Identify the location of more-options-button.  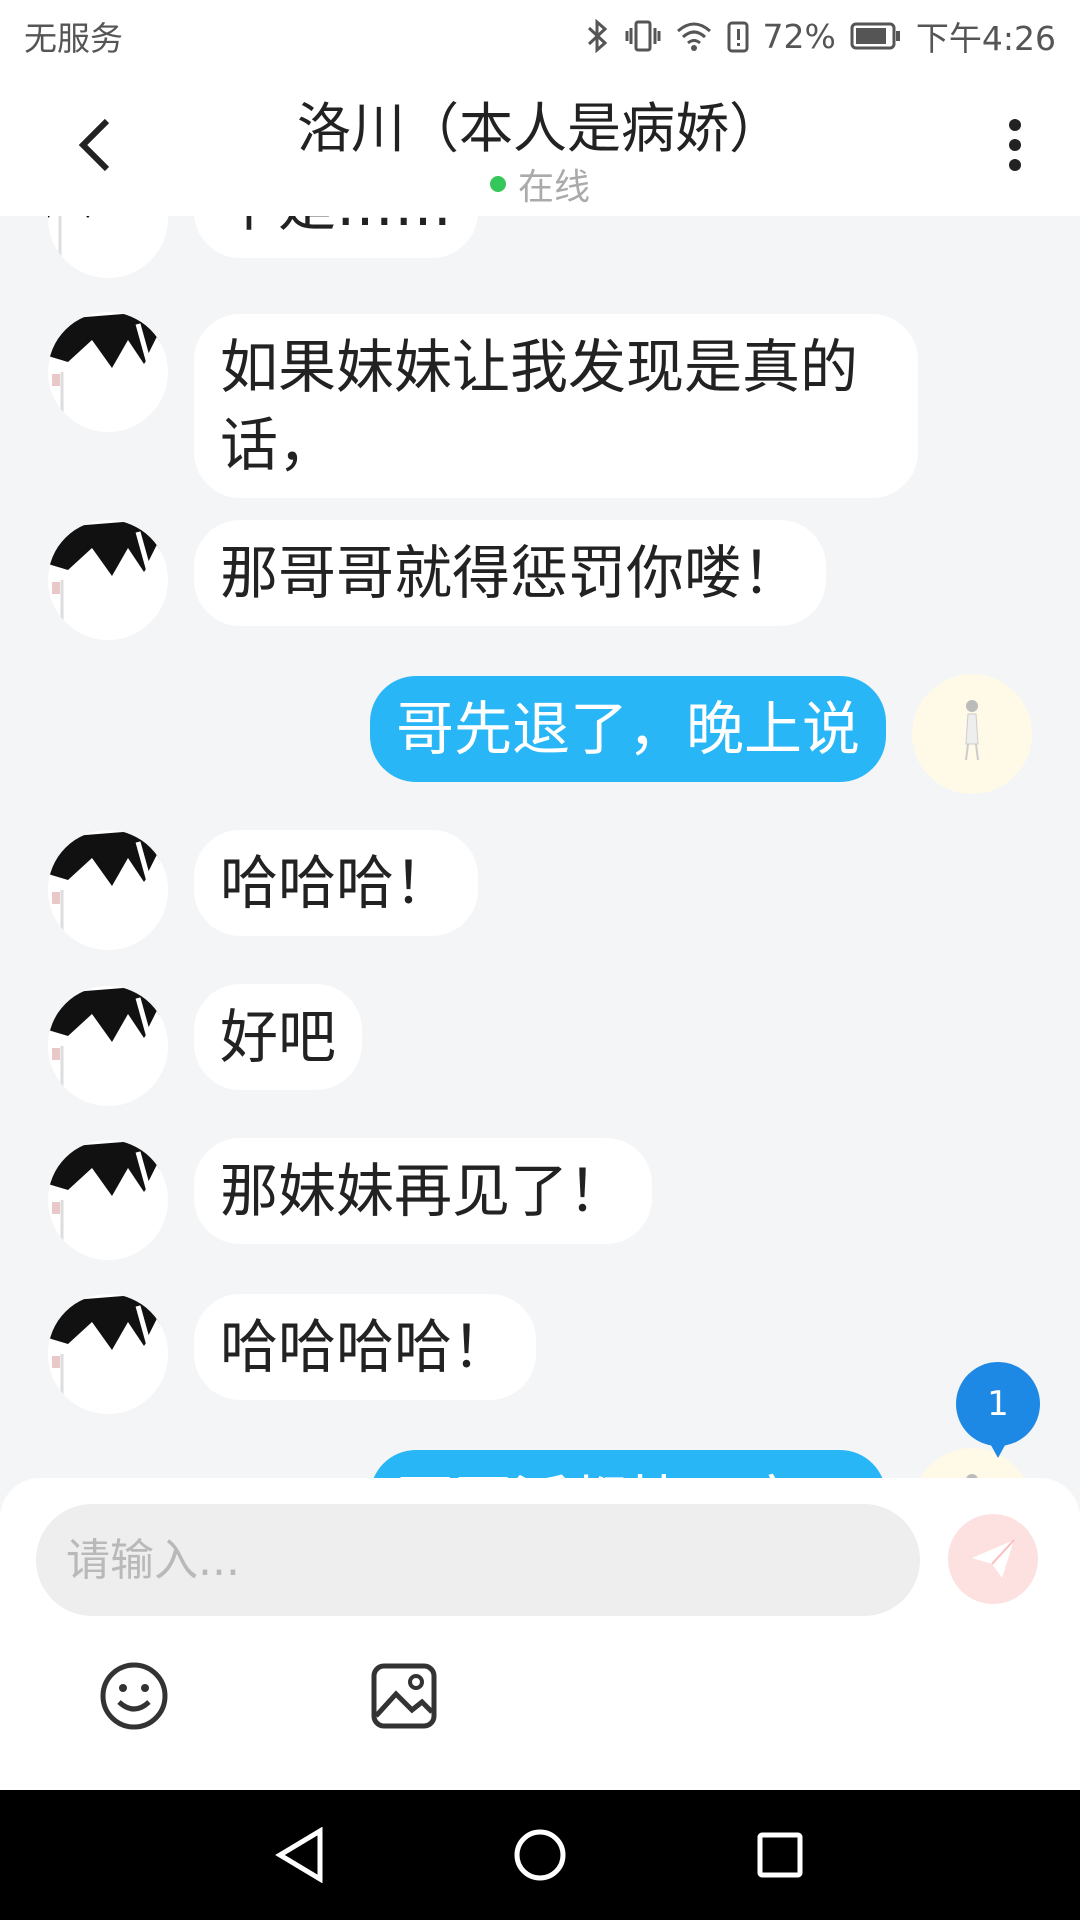
(1015, 145).